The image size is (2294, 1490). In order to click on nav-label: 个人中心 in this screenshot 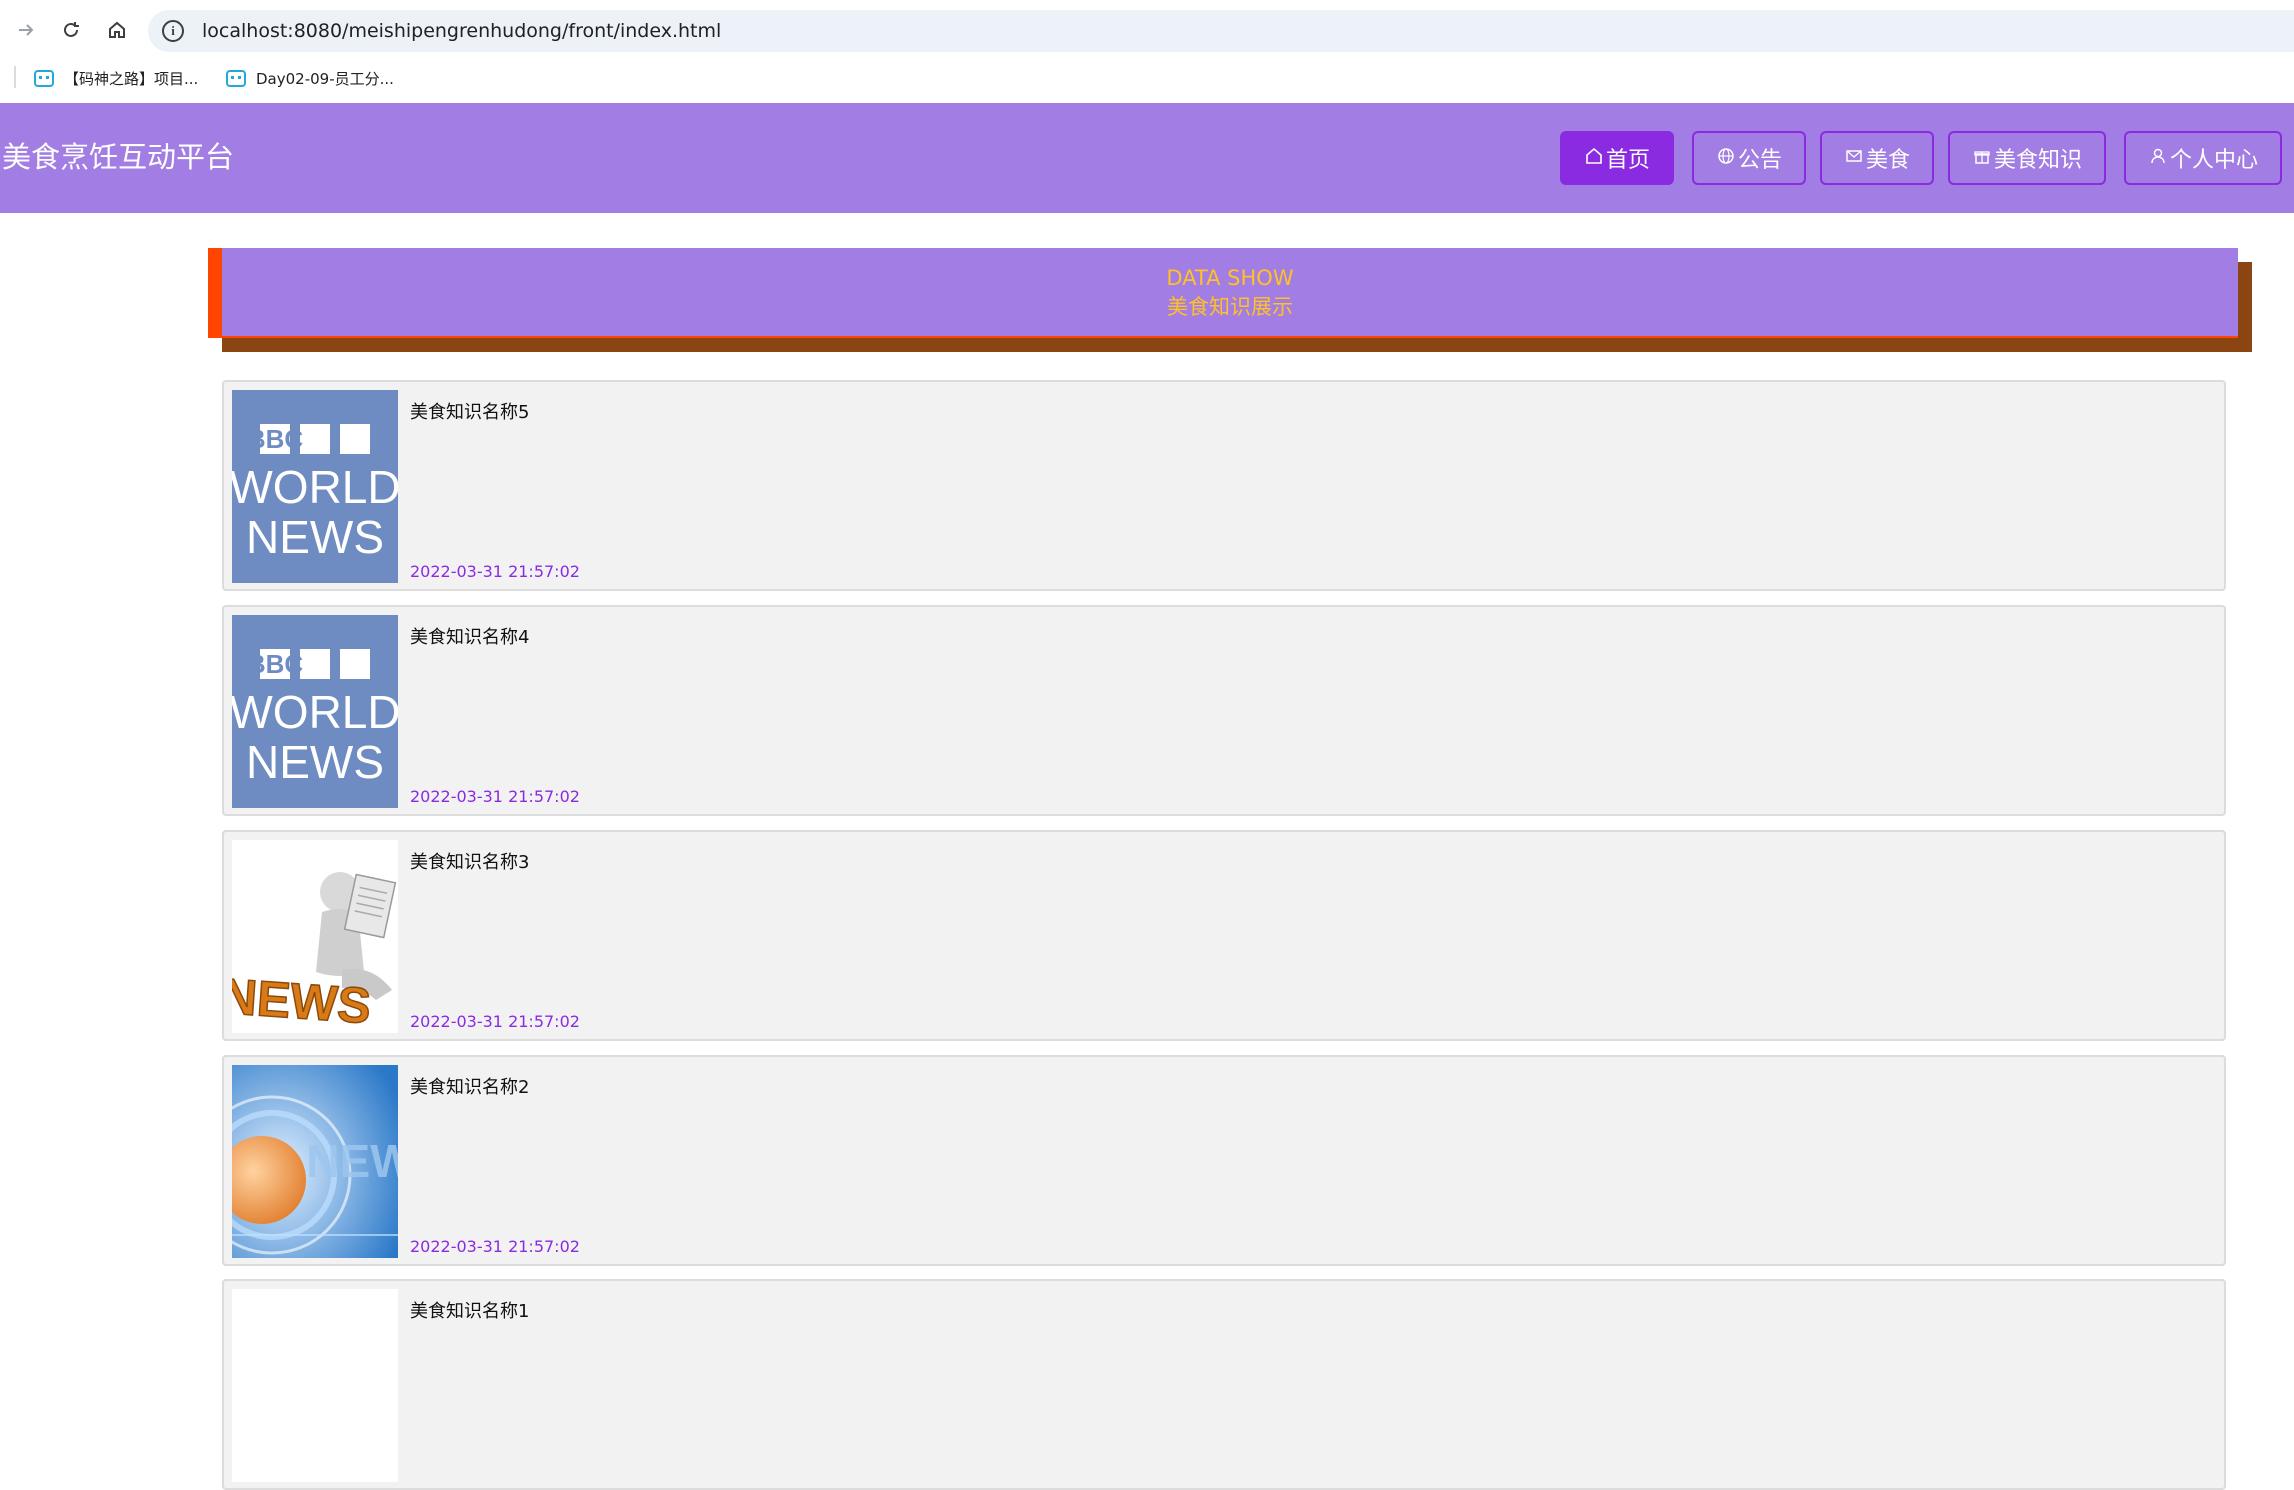, I will do `click(2213, 160)`.